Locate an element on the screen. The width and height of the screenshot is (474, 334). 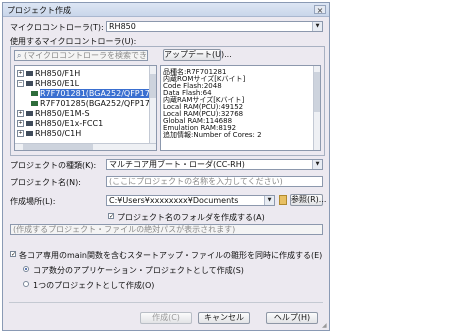
mc-search-input: ⌕ (マイクロコントローラを検索できます) is located at coordinates (81, 55).